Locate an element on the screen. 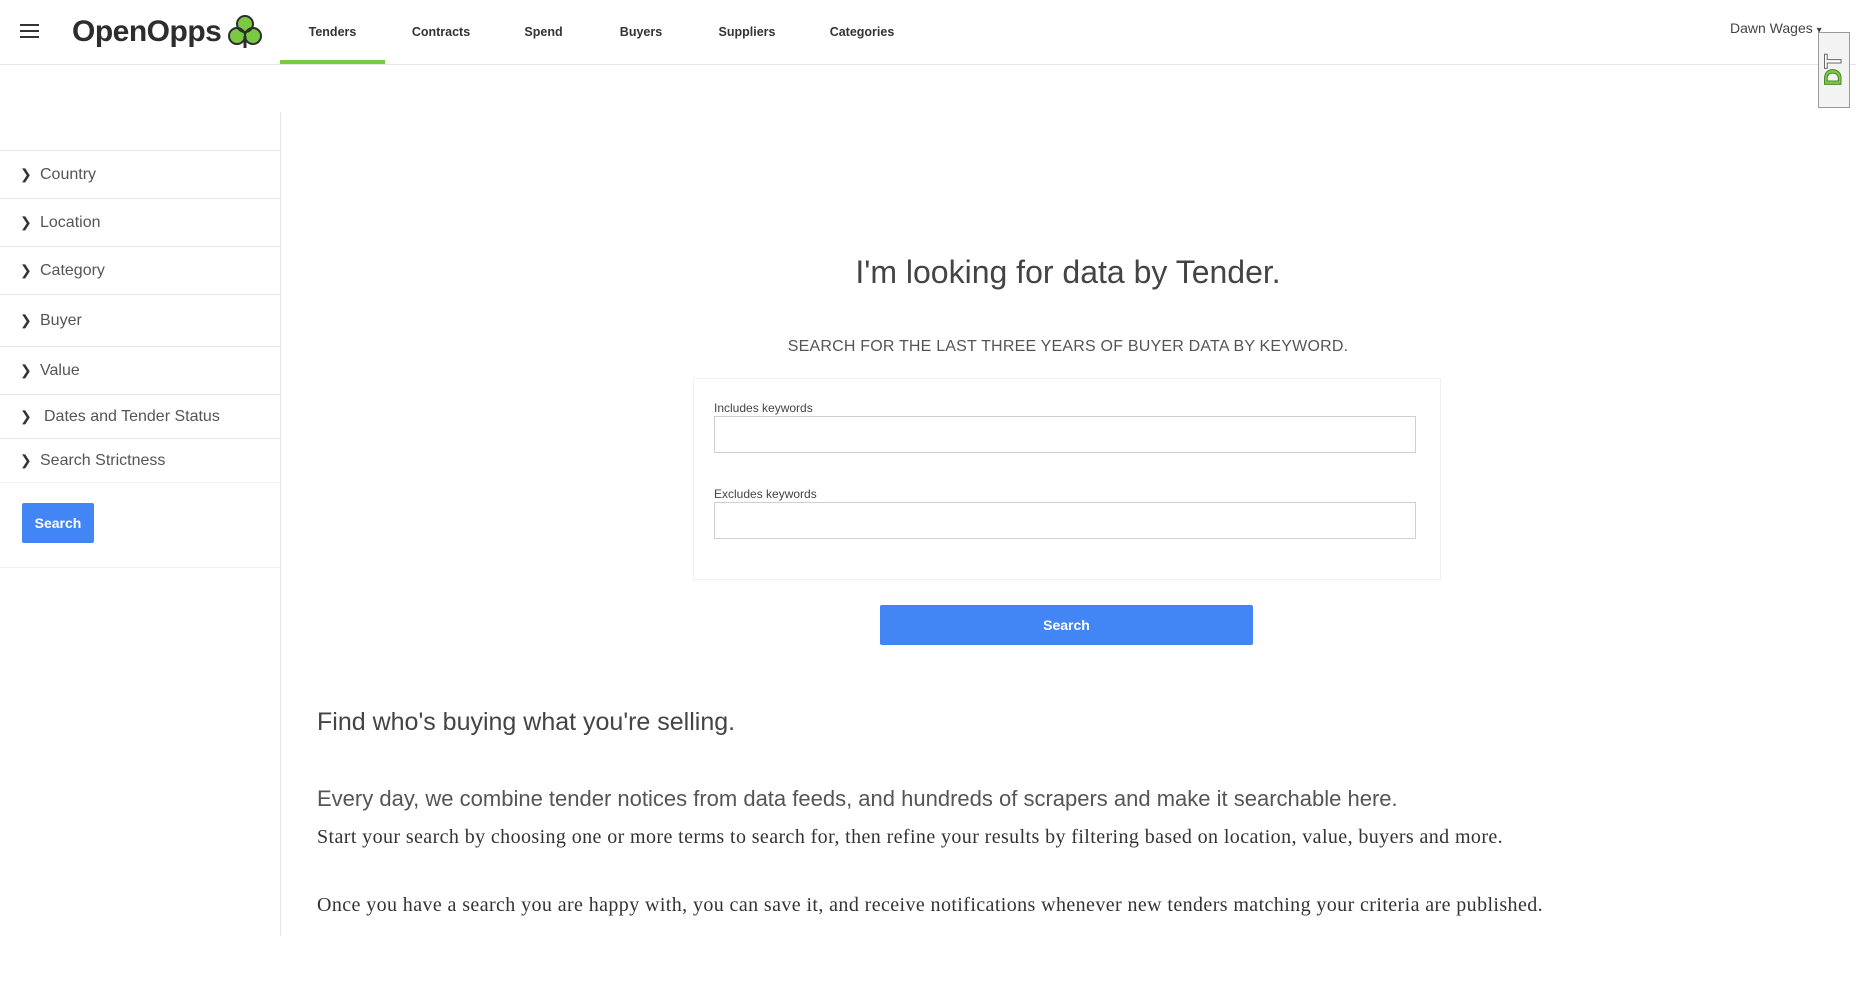 The image size is (1856, 999). logo: OpenOpps is located at coordinates (167, 32).